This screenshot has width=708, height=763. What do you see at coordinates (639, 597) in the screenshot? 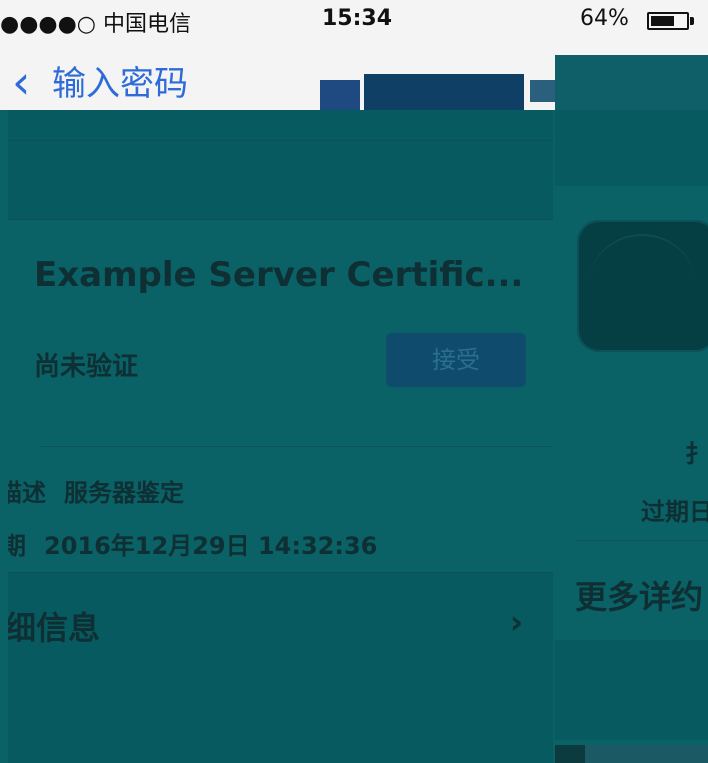
I see `right-more-details: 更多详约` at bounding box center [639, 597].